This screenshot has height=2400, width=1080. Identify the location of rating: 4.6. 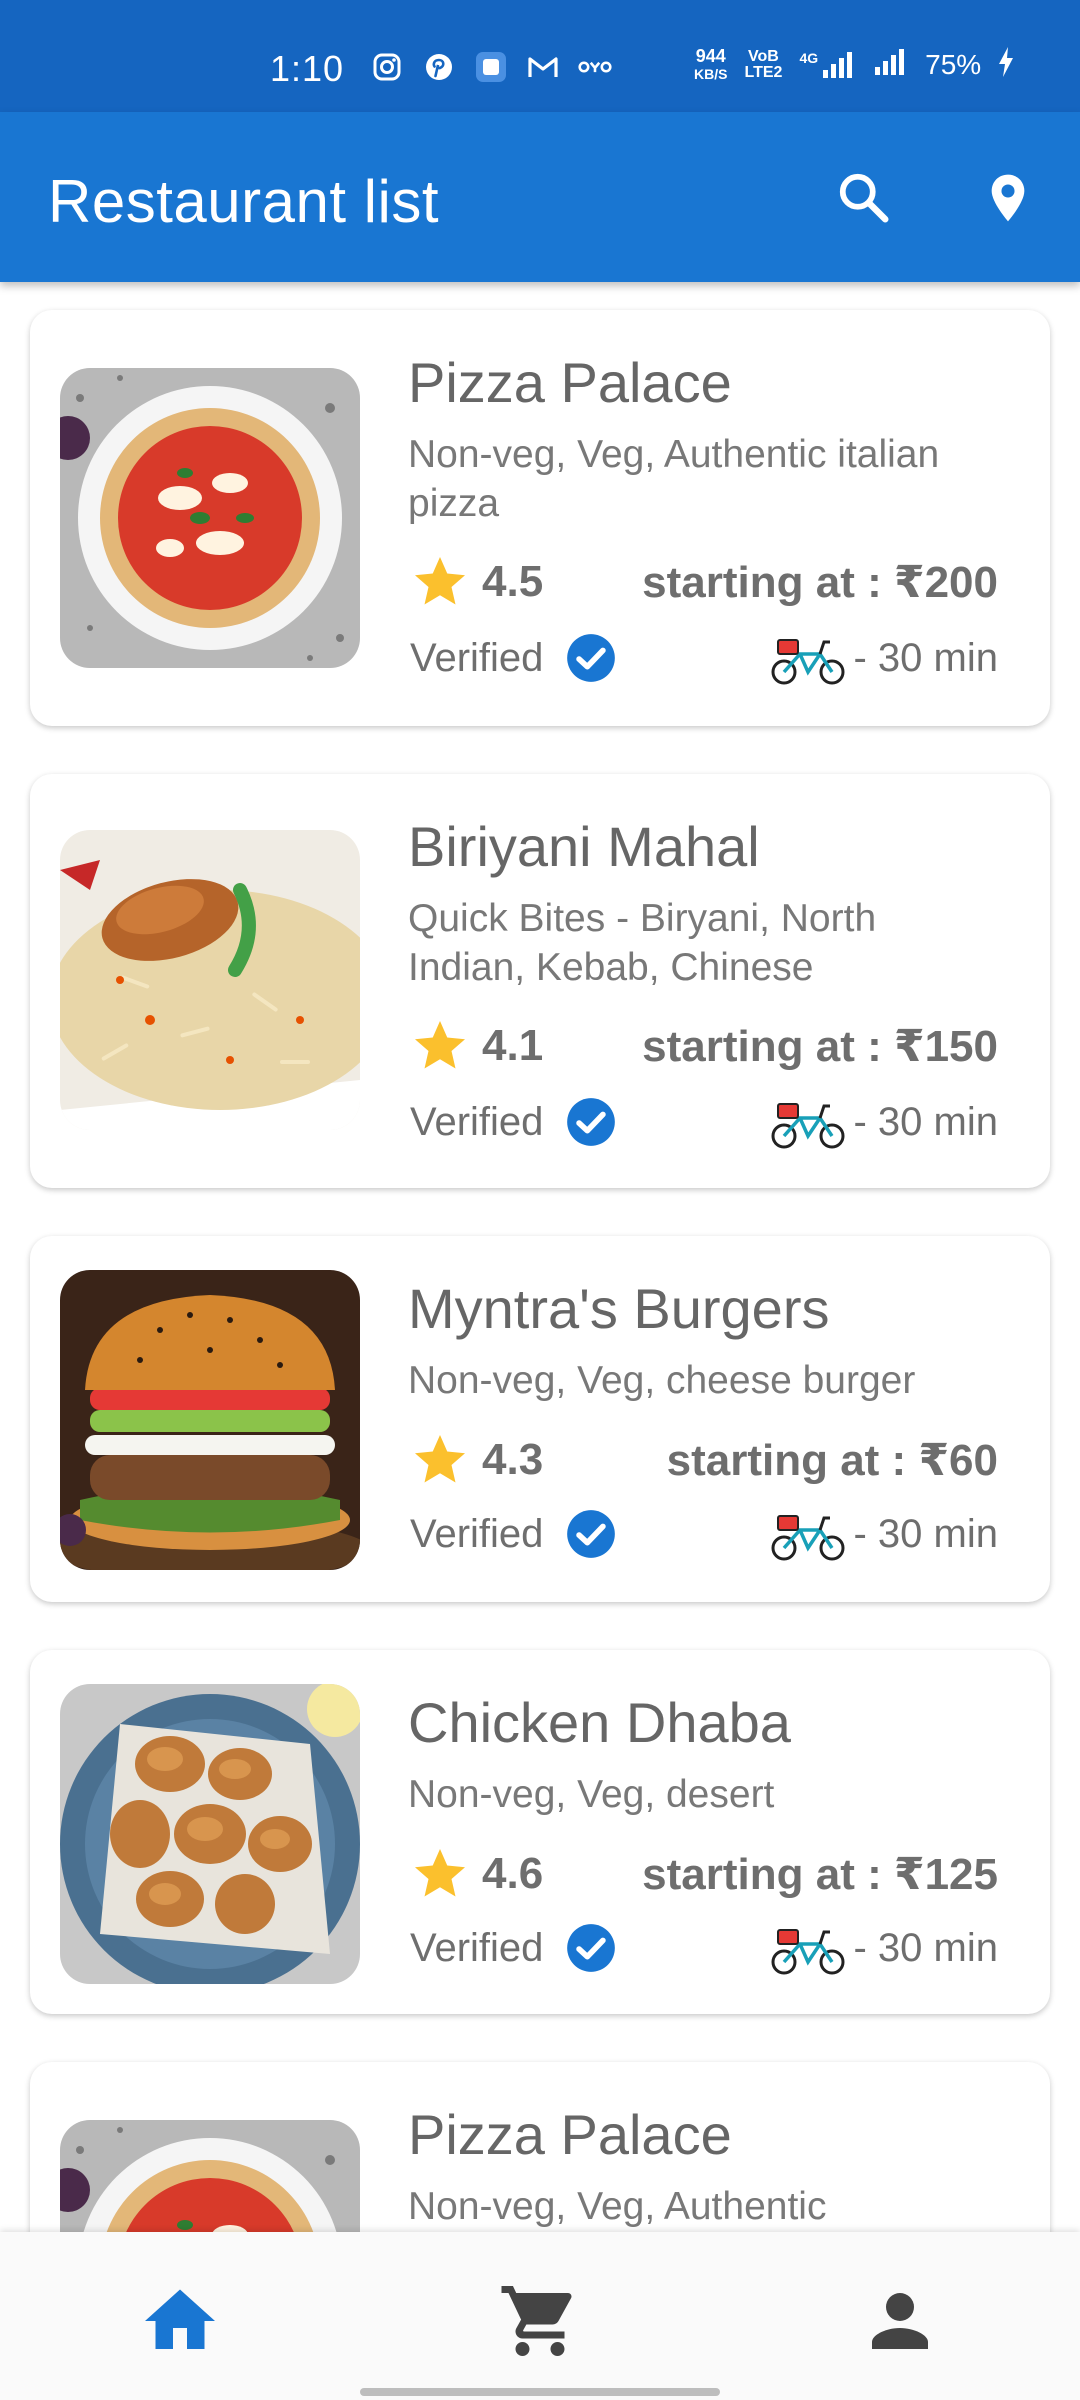
(476, 1874).